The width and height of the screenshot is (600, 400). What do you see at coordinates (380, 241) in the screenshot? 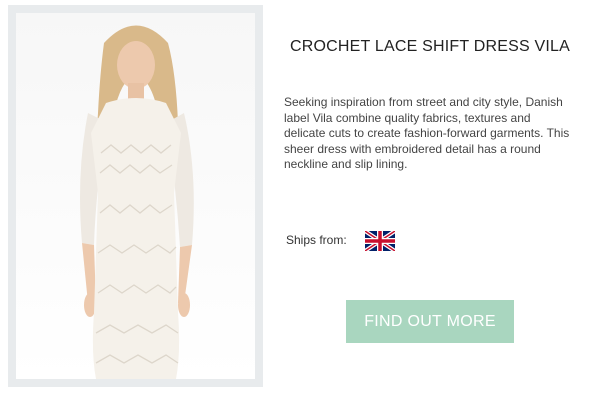
I see `uk-flag-icon` at bounding box center [380, 241].